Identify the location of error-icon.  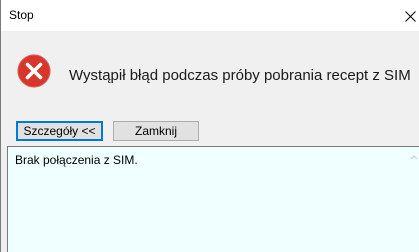
(34, 71).